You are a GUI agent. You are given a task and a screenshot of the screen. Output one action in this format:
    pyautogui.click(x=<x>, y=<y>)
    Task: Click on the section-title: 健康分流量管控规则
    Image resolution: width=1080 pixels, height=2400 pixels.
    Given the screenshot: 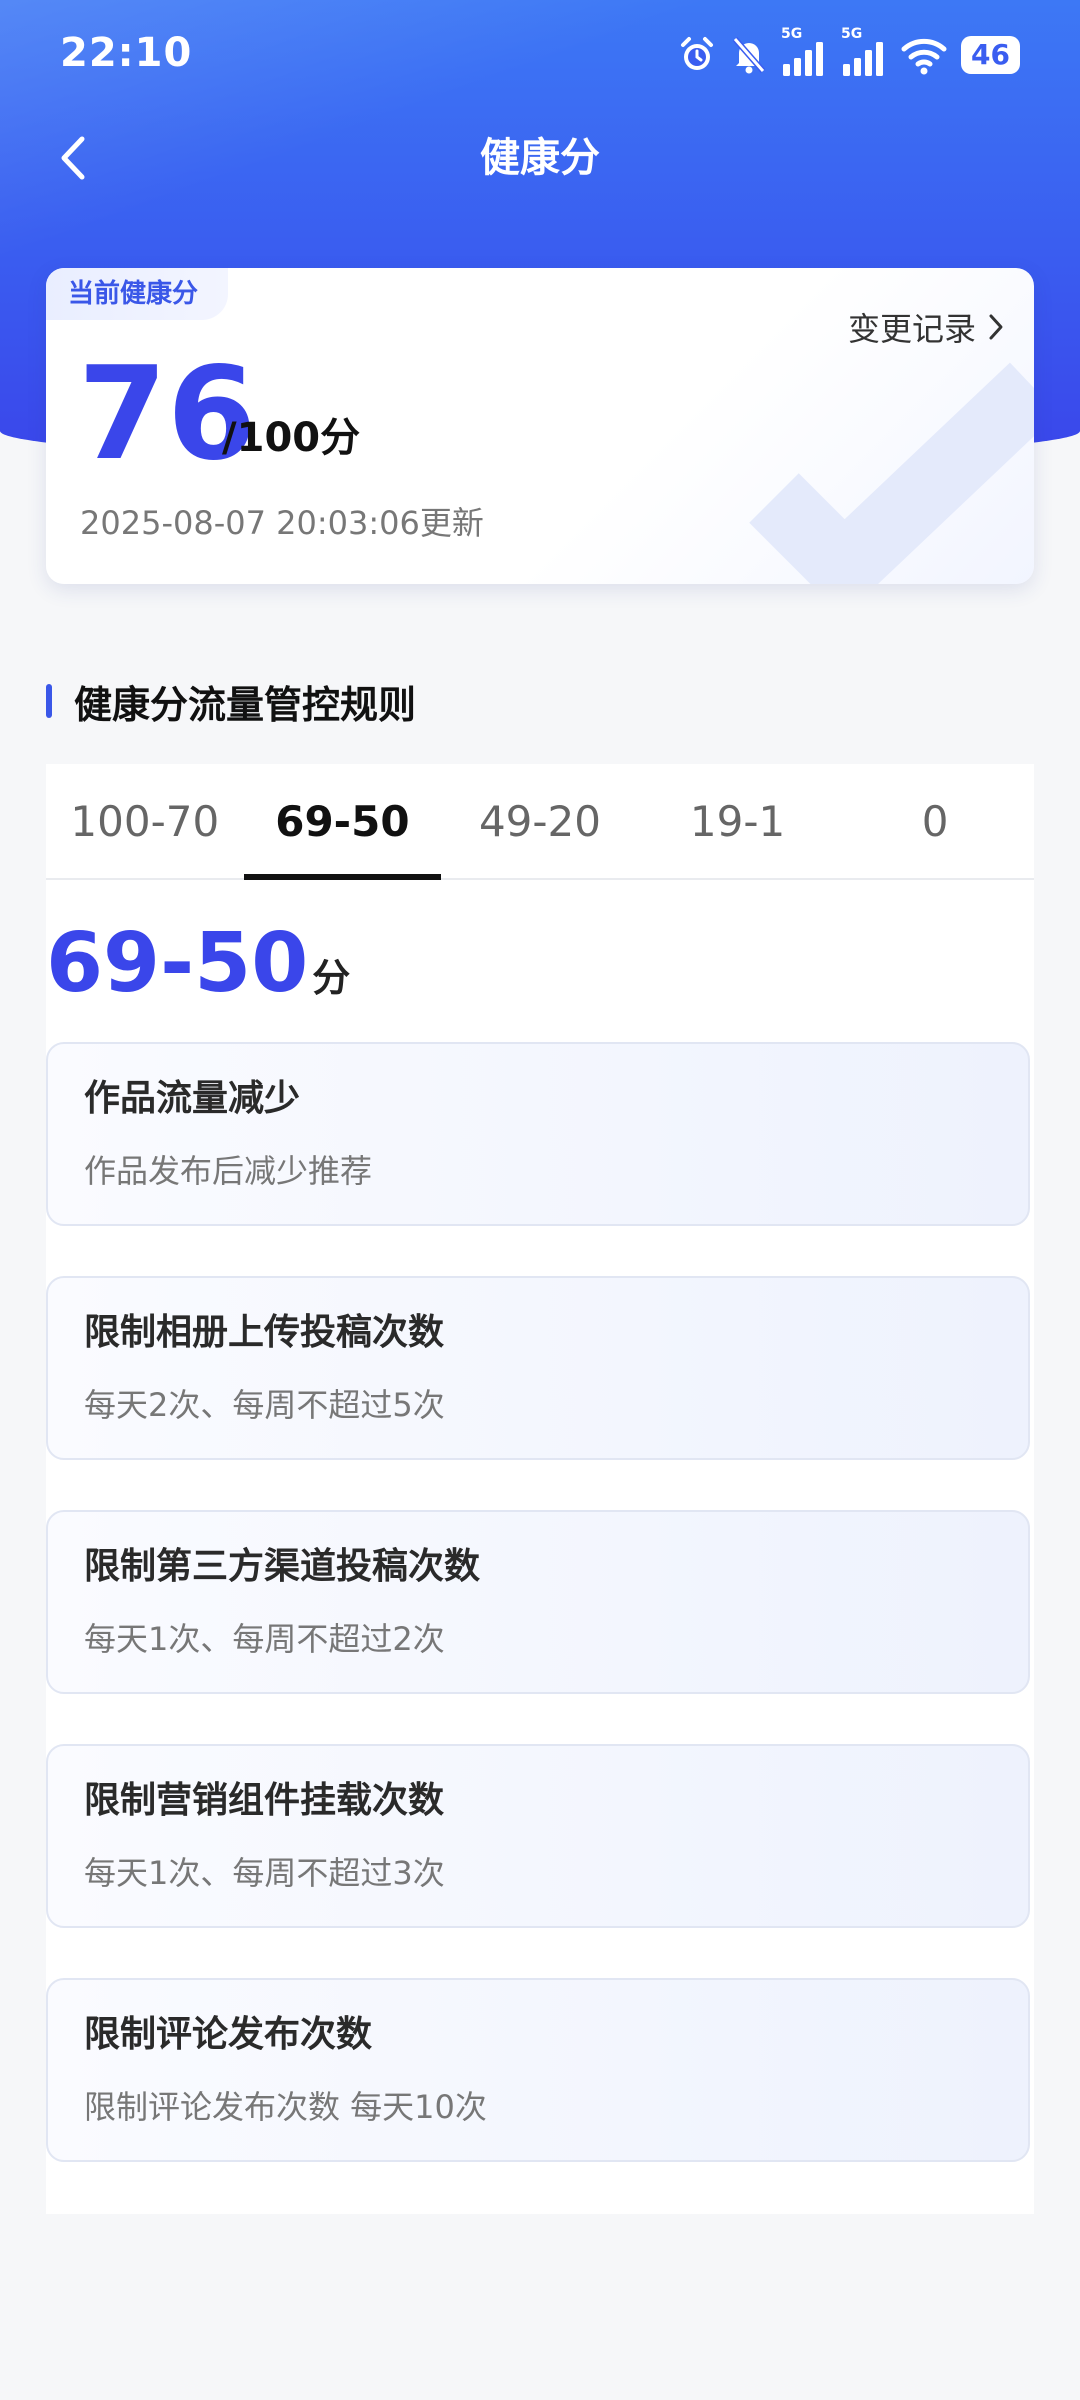 What is the action you would take?
    pyautogui.click(x=245, y=704)
    